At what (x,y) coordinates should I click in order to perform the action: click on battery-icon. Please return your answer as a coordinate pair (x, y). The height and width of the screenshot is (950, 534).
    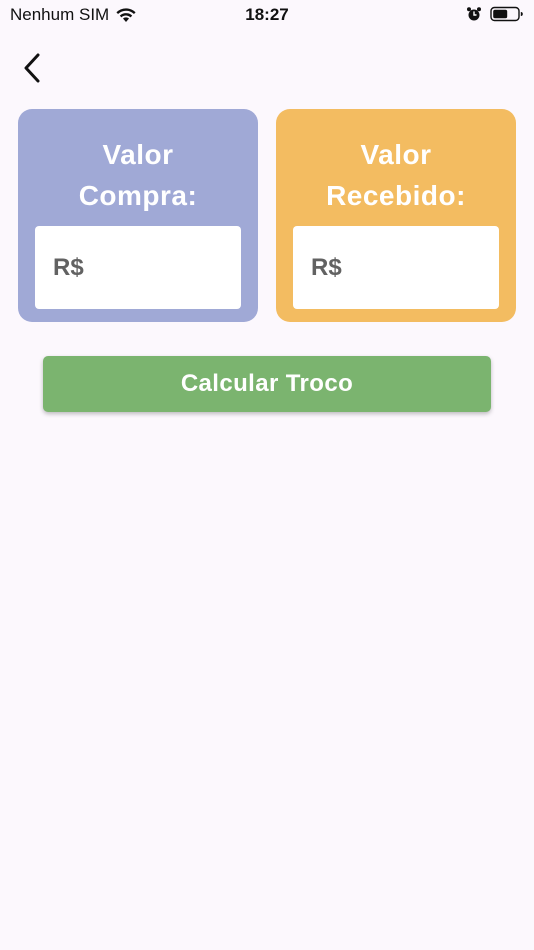
    Looking at the image, I should click on (506, 14).